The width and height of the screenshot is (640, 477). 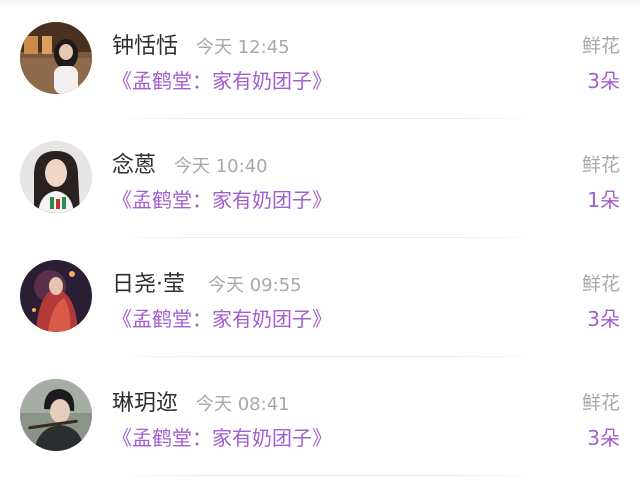 What do you see at coordinates (243, 47) in the screenshot?
I see `gift-time: 今天 12:45` at bounding box center [243, 47].